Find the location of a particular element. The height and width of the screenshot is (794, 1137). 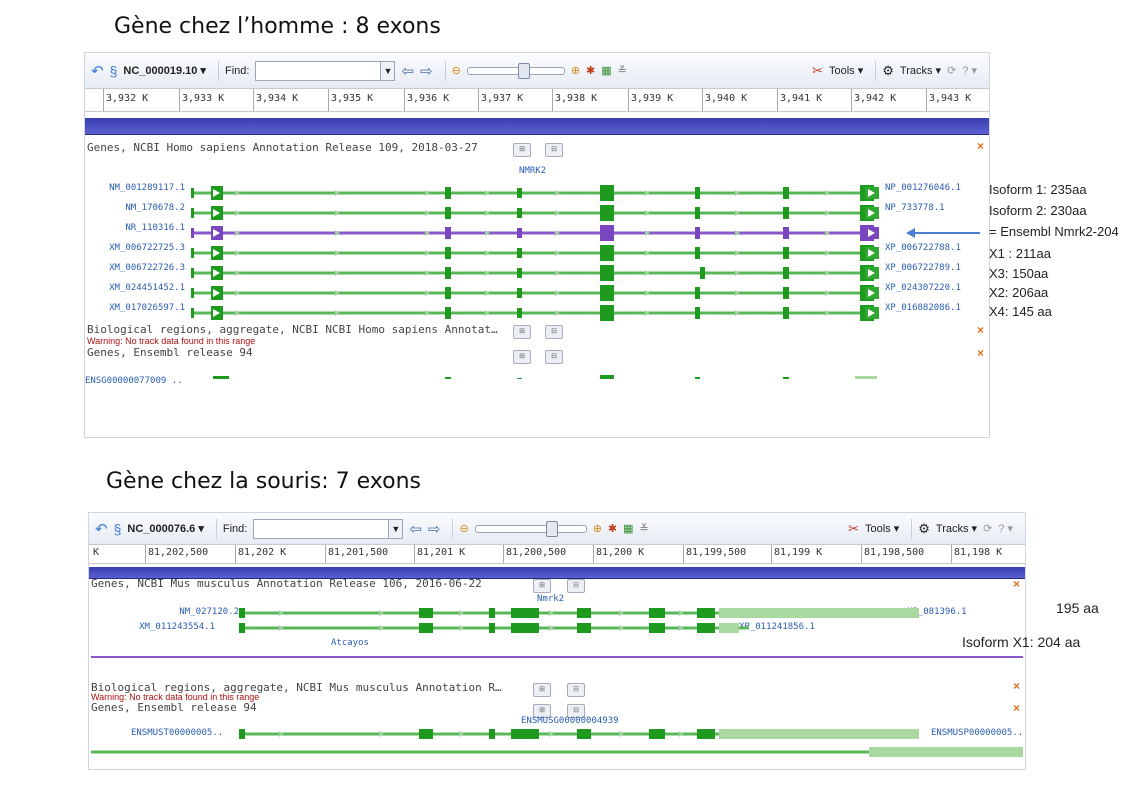

separator is located at coordinates (216, 528).